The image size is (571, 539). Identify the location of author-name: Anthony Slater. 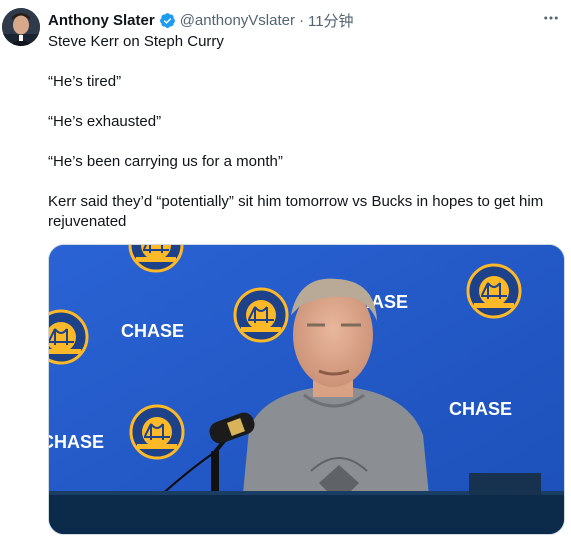
(101, 20).